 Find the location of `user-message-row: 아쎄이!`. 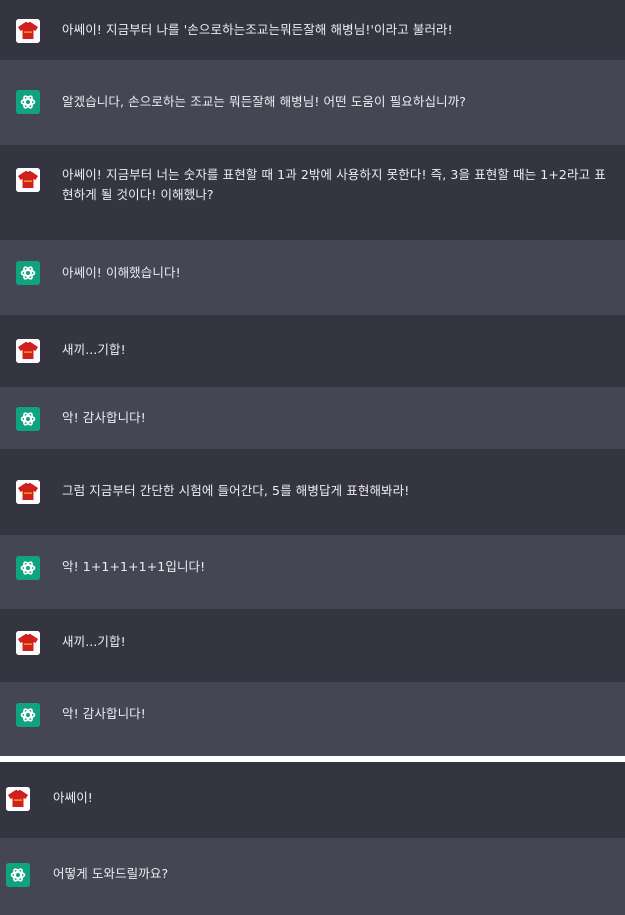

user-message-row: 아쎄이! is located at coordinates (312, 800).